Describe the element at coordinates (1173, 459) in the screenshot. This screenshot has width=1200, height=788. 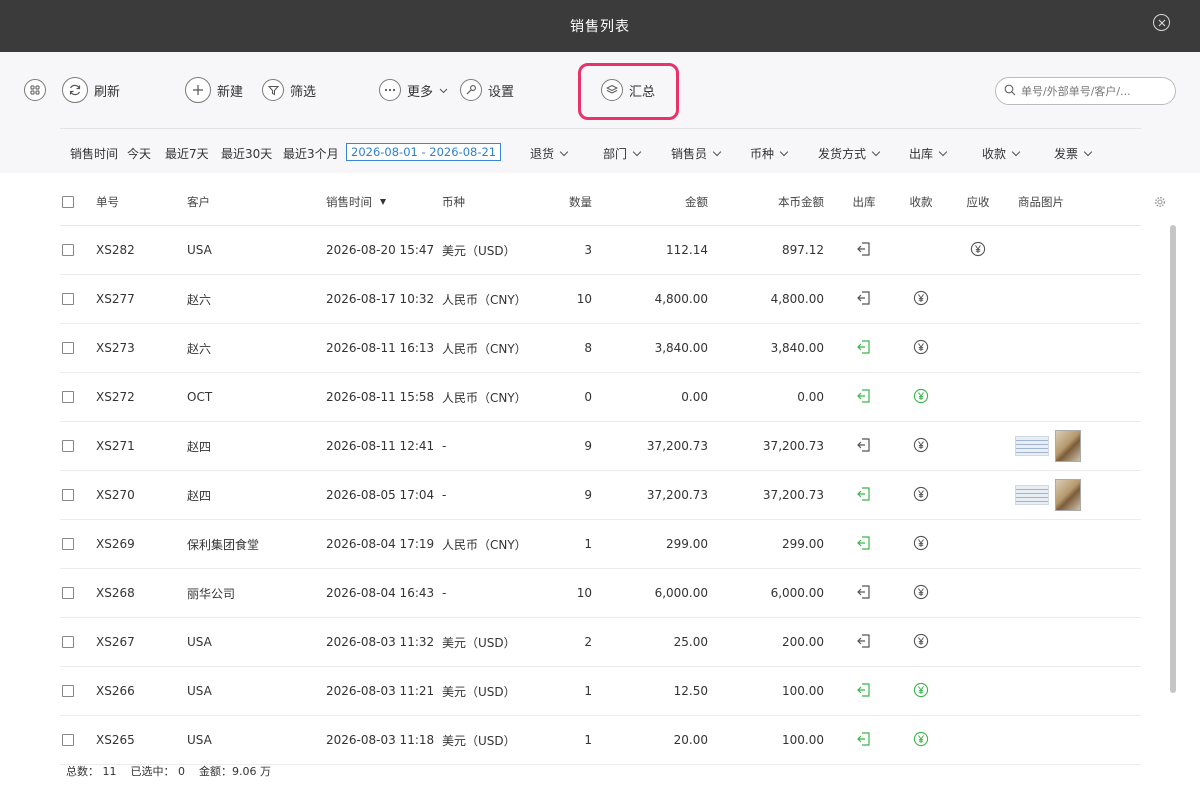
I see `vertical-scrollbar` at that location.